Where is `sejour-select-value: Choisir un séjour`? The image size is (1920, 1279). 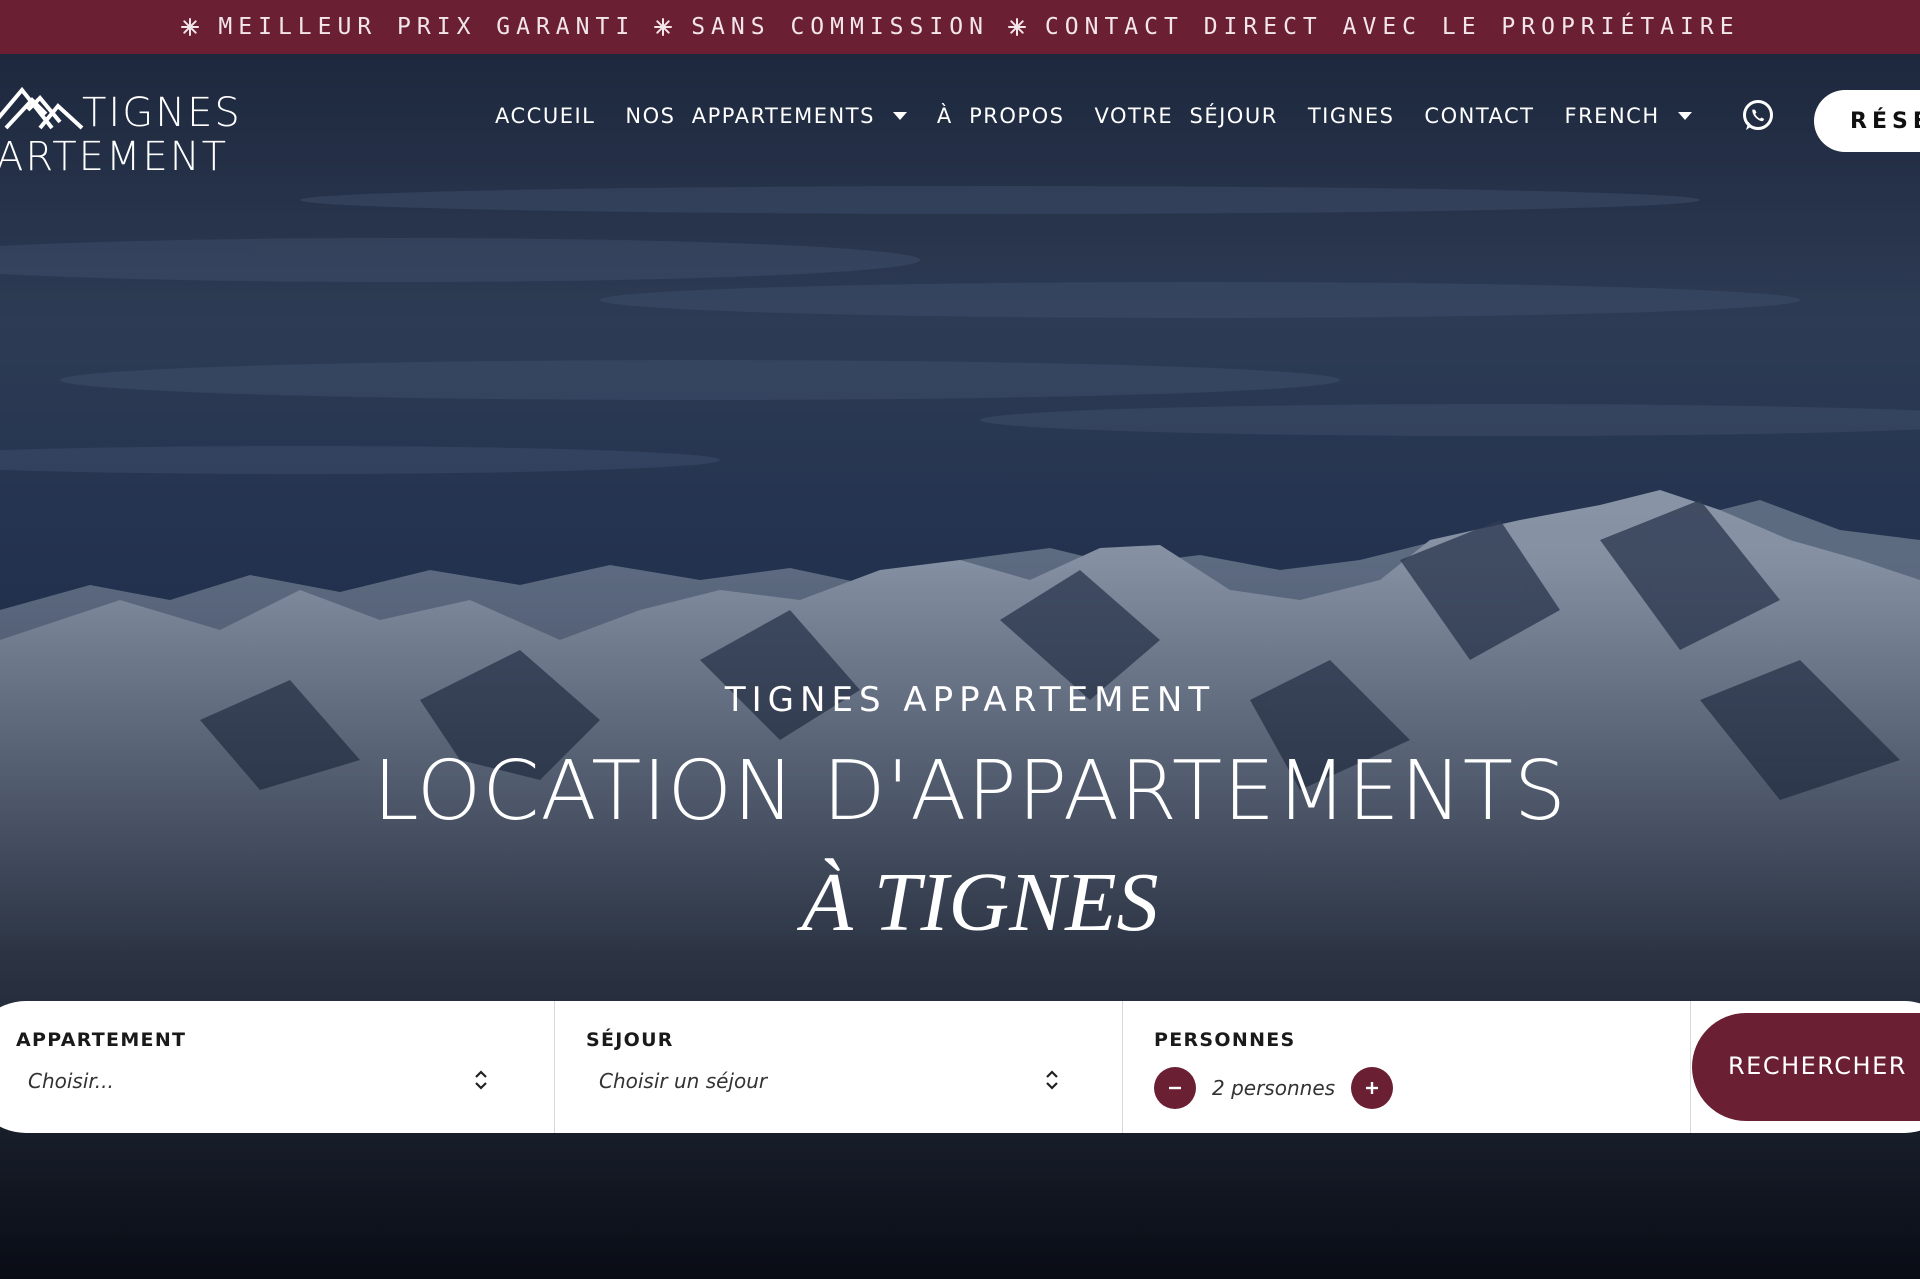 sejour-select-value: Choisir un séjour is located at coordinates (683, 1081).